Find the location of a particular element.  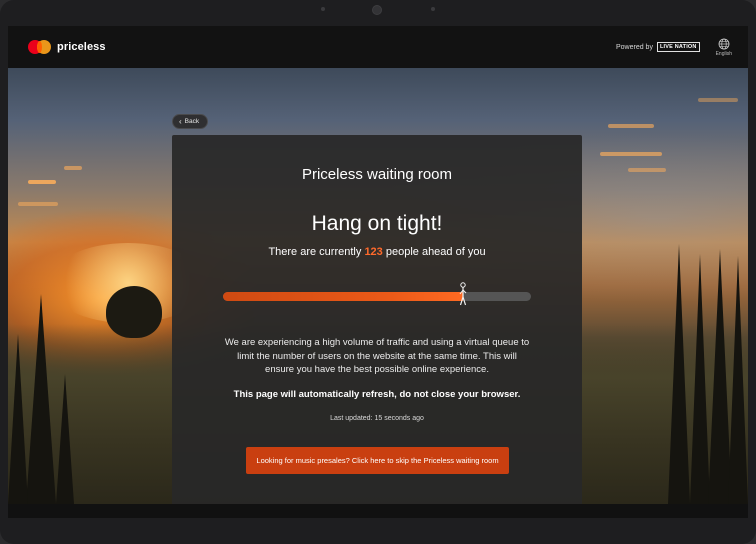

queue-prefix: There are currently is located at coordinates (315, 252).